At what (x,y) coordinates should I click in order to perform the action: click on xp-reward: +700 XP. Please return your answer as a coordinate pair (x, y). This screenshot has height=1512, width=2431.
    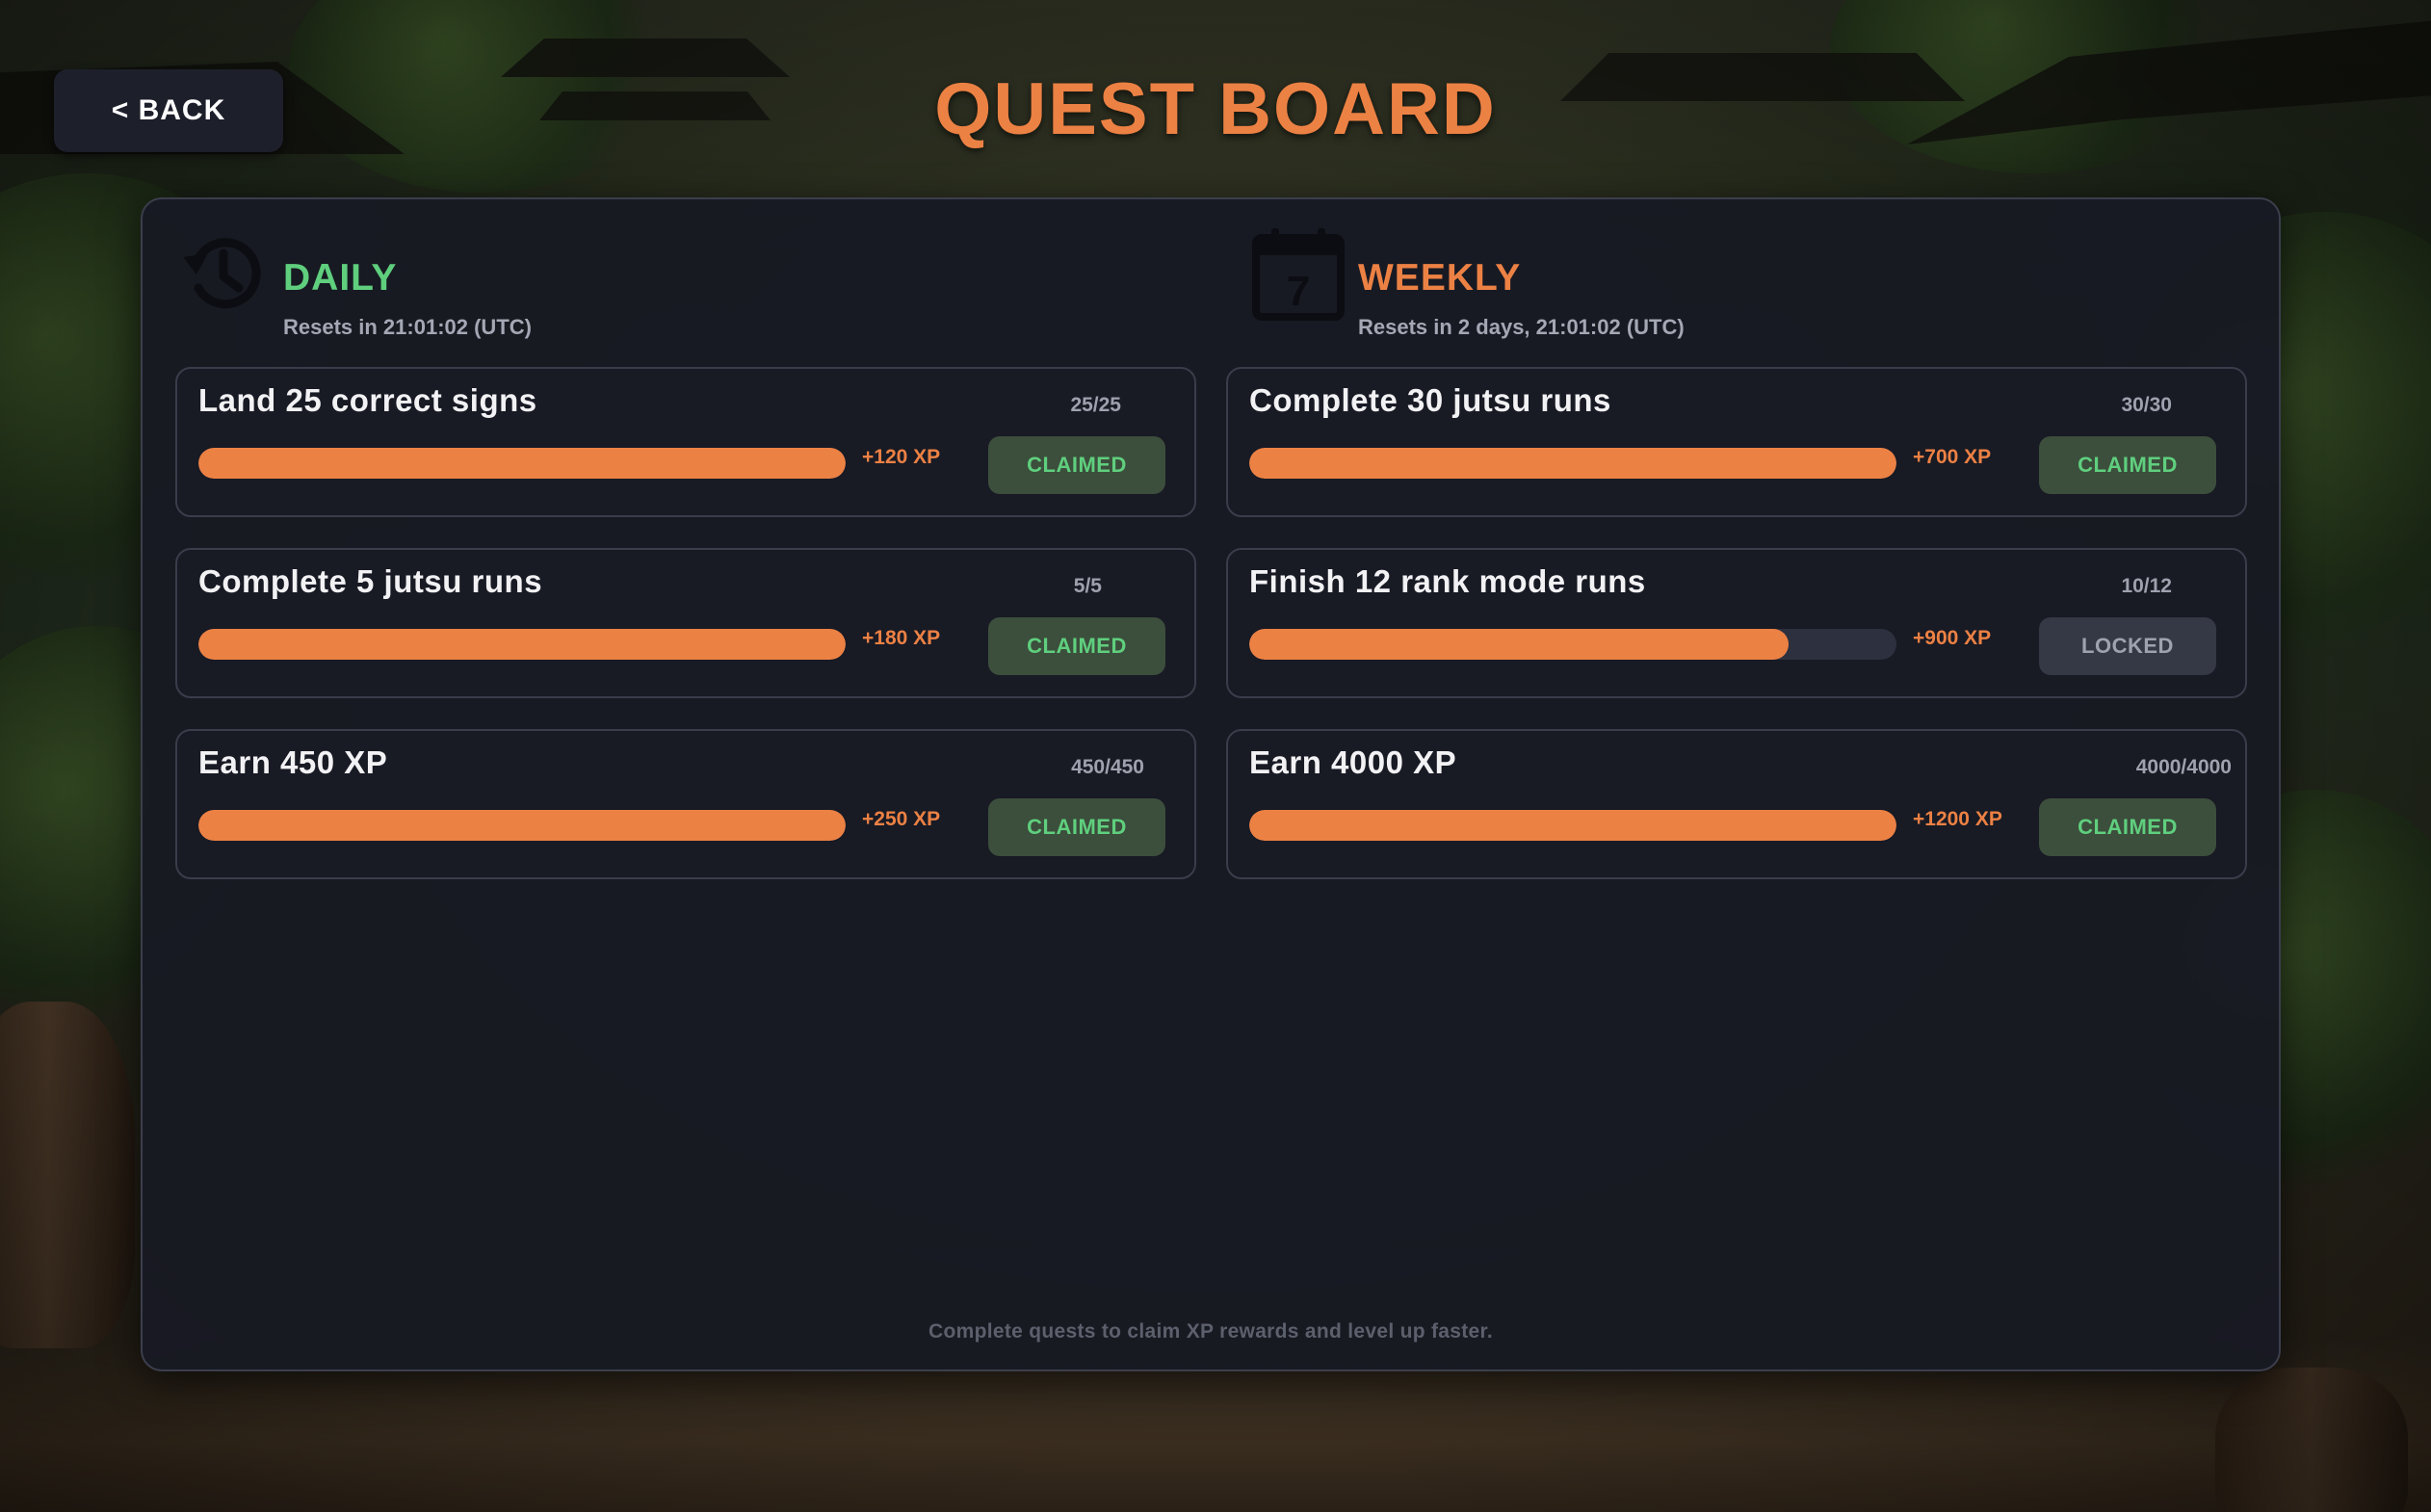
    Looking at the image, I should click on (1952, 457).